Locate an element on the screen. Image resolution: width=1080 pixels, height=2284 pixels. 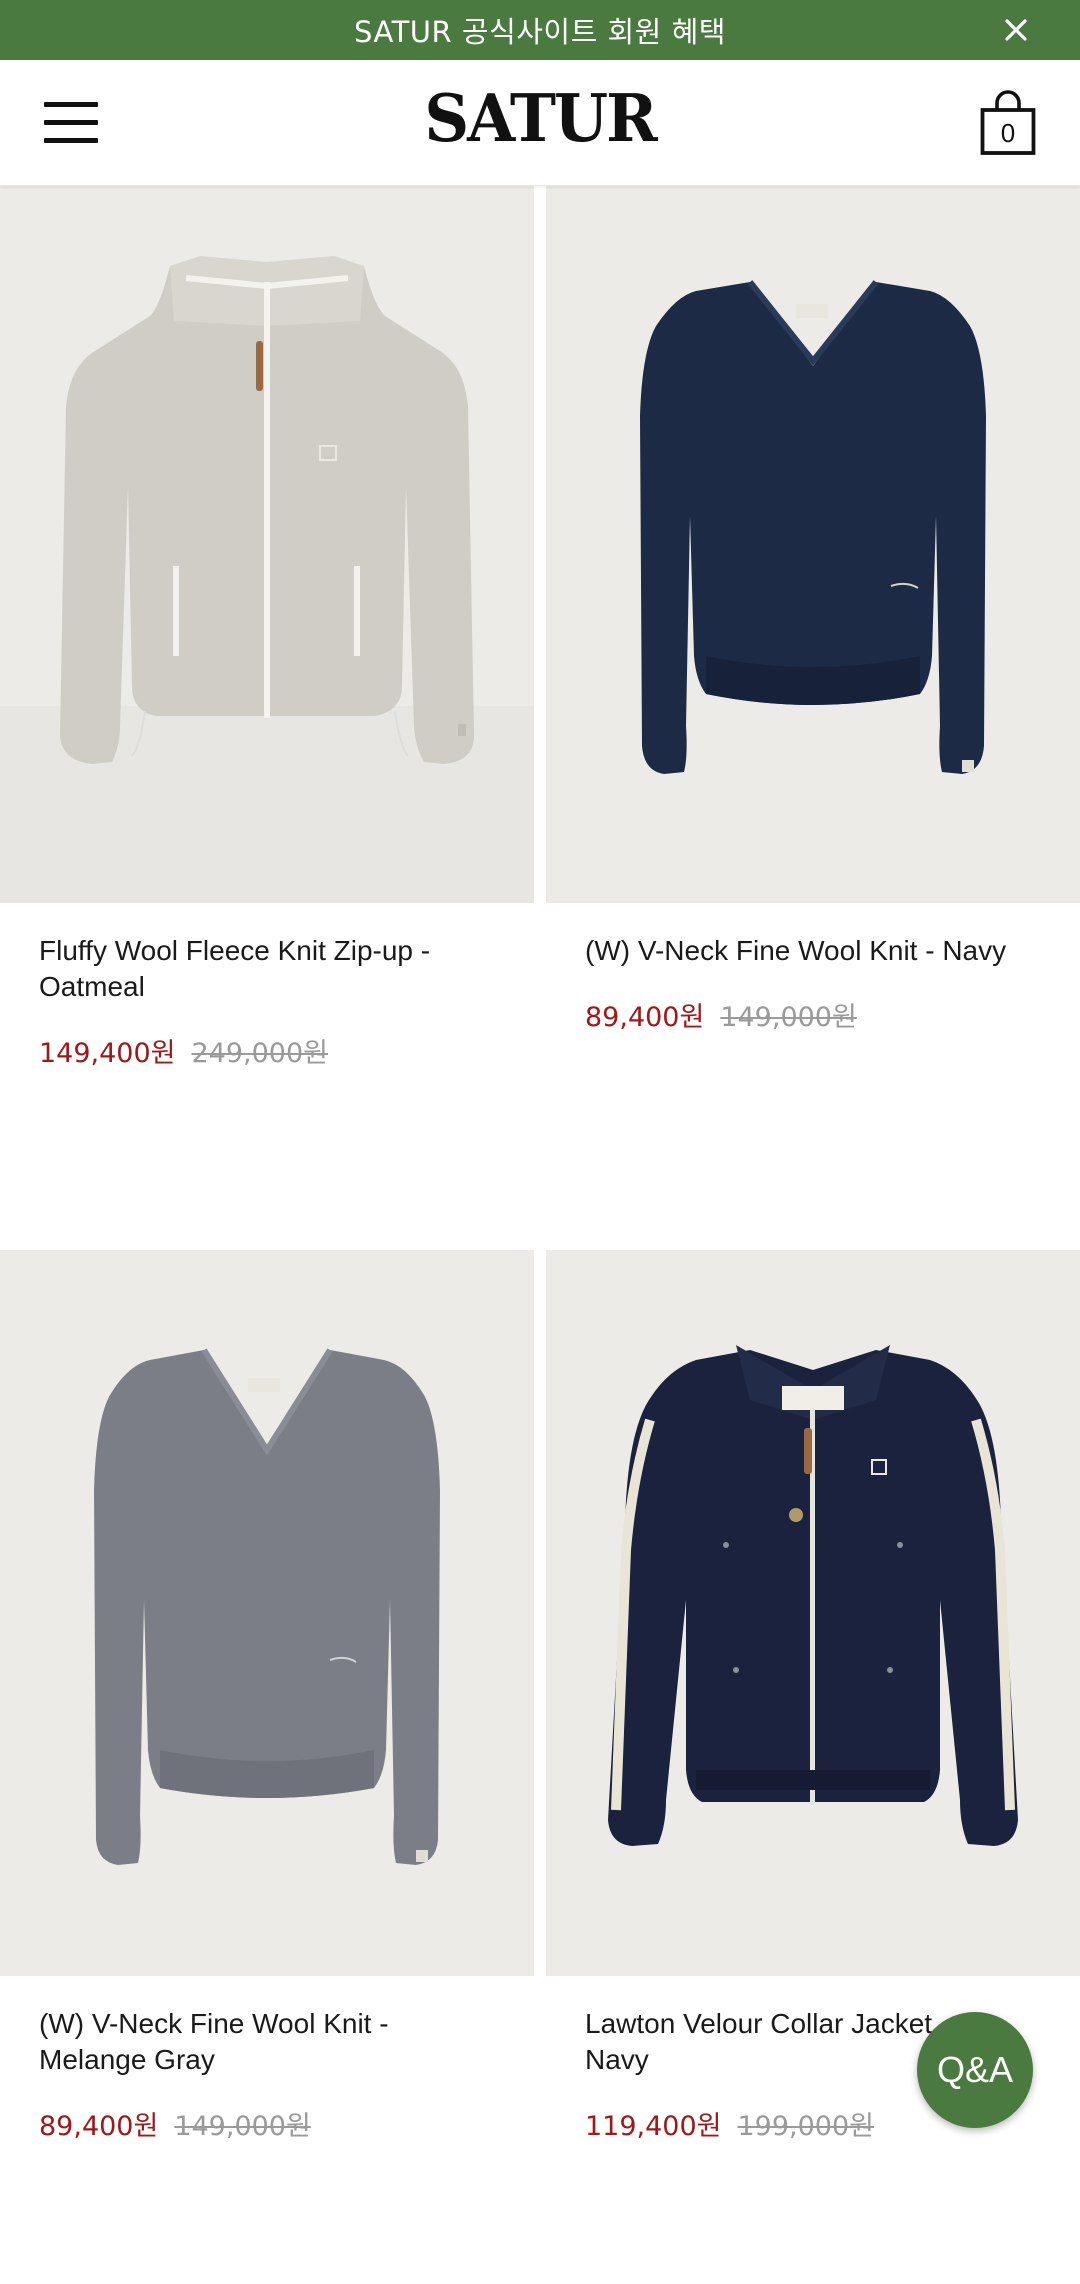
original-price: 249,000원 is located at coordinates (260, 1053).